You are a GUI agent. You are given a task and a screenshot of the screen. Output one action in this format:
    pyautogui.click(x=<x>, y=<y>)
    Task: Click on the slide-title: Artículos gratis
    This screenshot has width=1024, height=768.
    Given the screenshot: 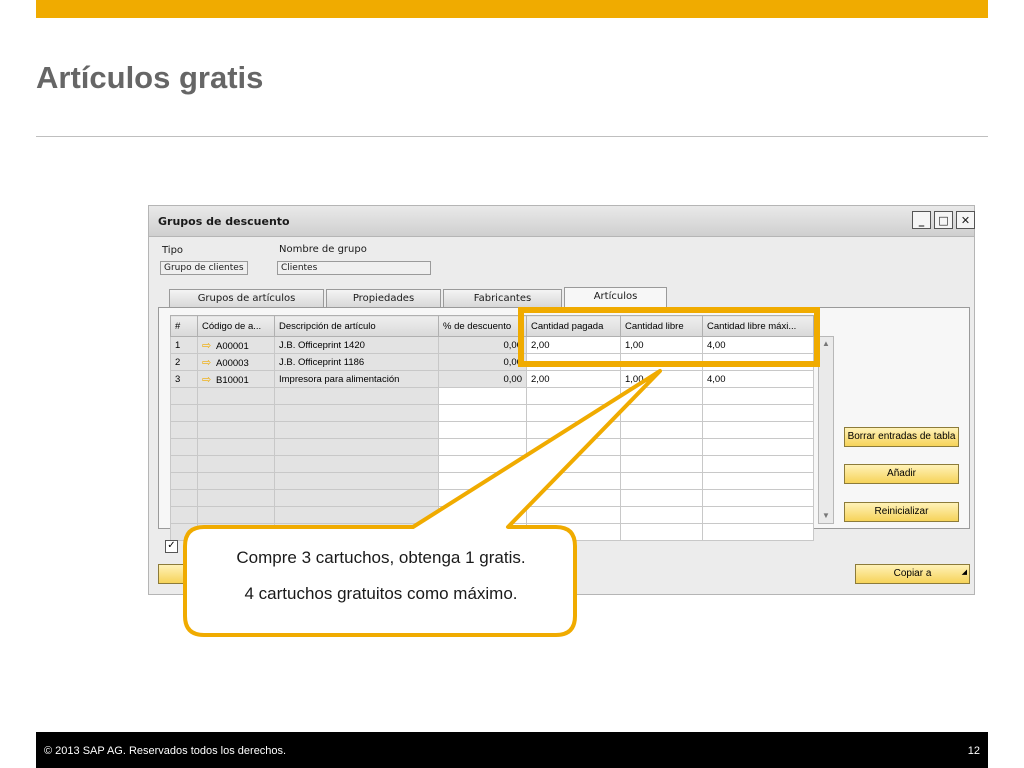 What is the action you would take?
    pyautogui.click(x=150, y=77)
    